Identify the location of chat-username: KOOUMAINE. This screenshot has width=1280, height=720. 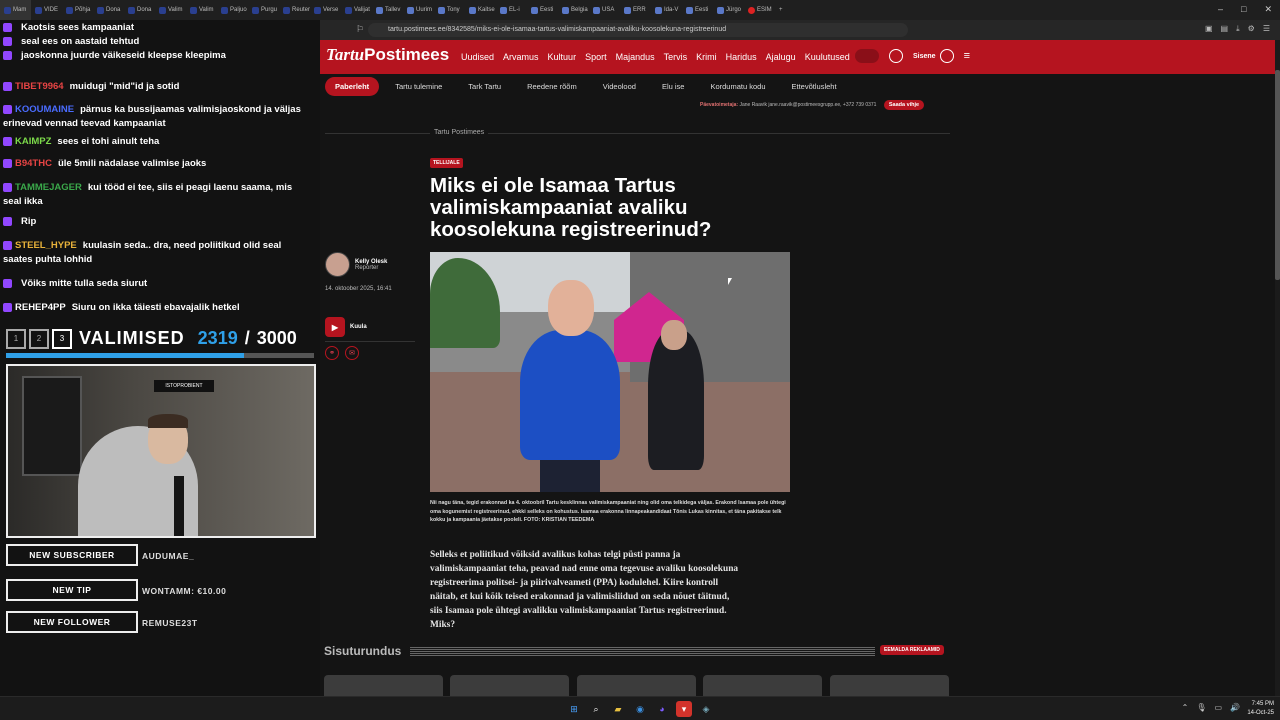
(44, 109).